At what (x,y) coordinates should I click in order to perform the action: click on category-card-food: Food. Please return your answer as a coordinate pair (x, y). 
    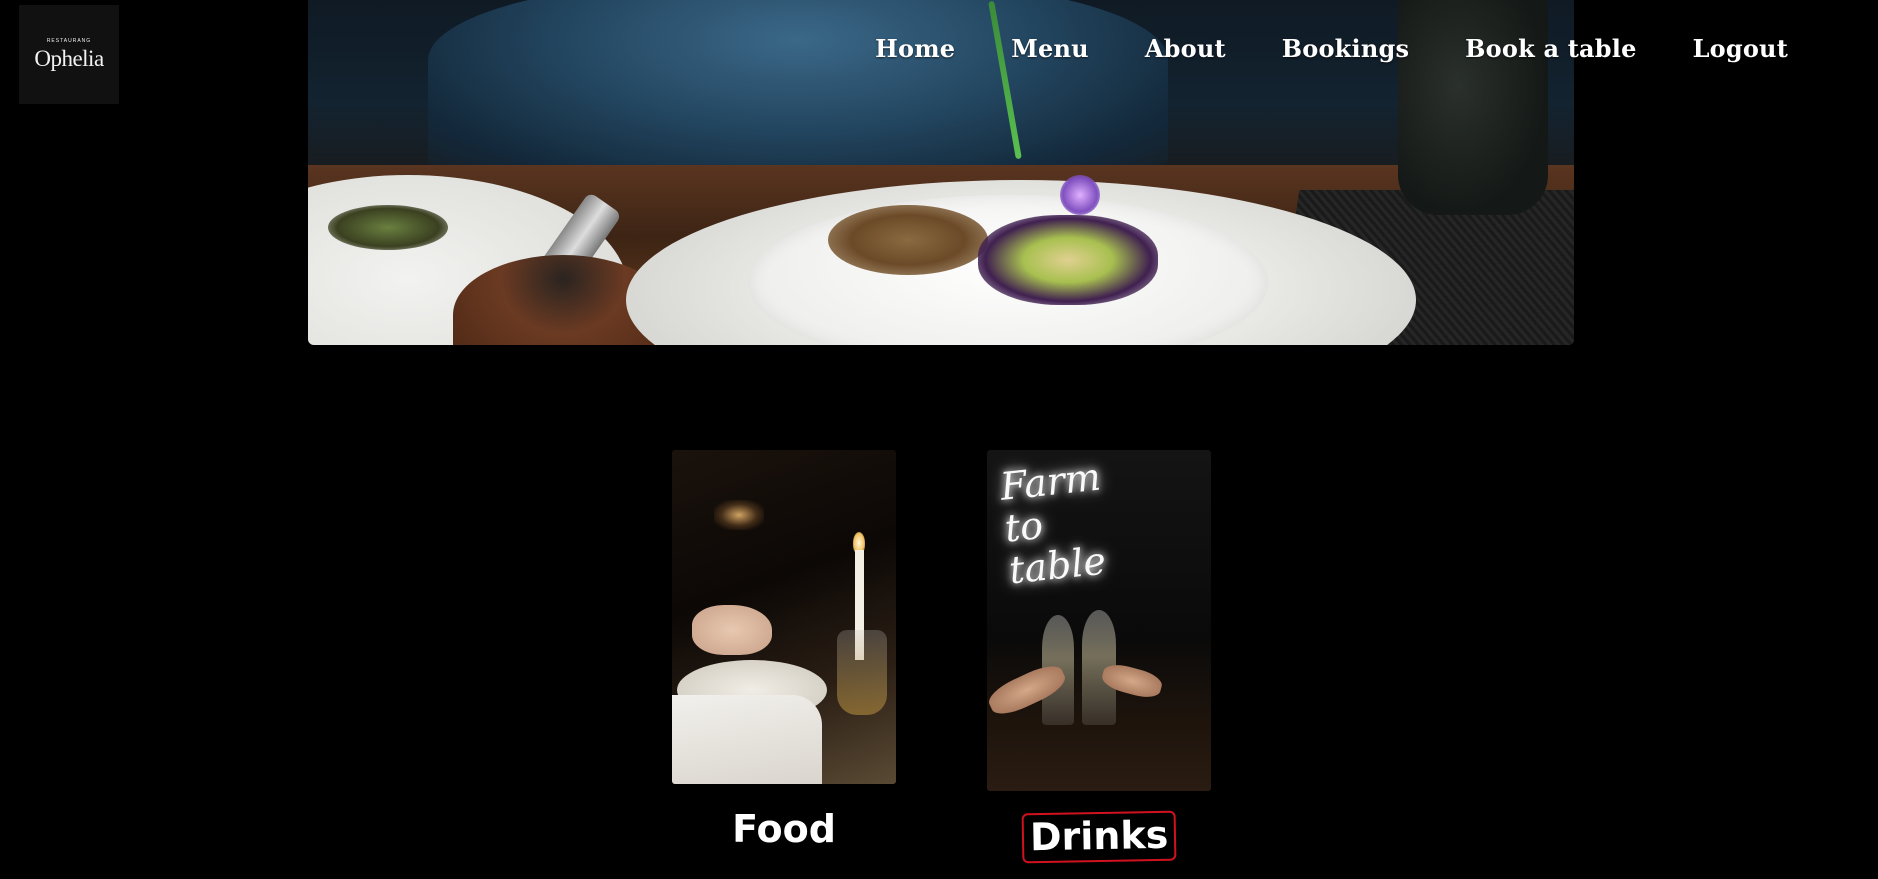
    Looking at the image, I should click on (784, 650).